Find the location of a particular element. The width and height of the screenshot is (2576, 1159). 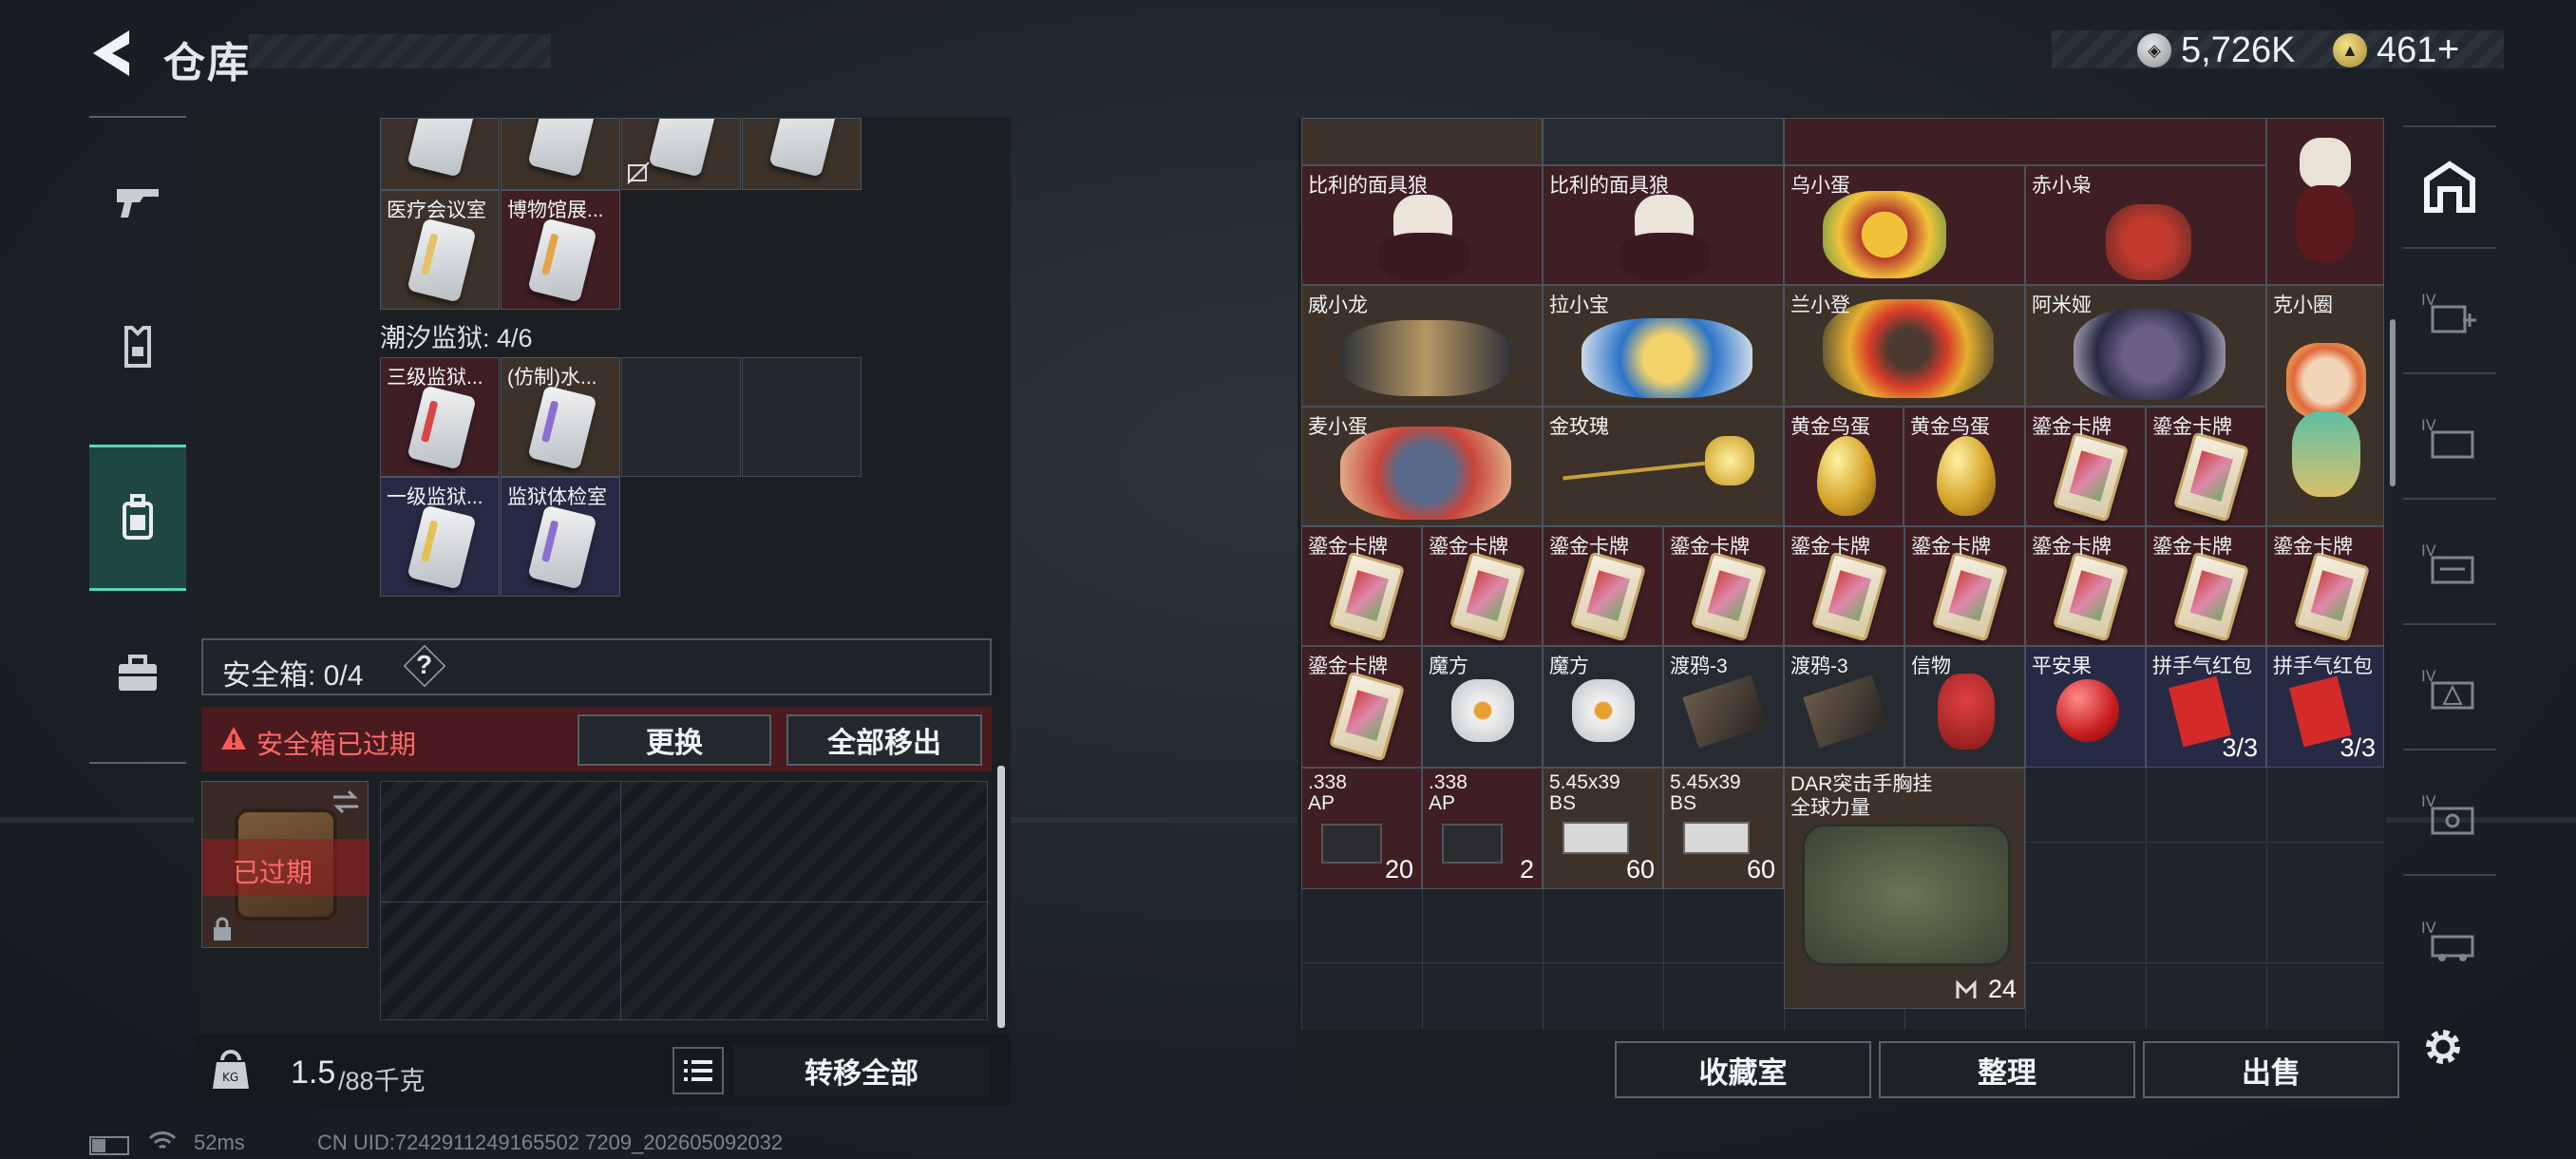

stash-item-ke-xiaoquan: 克小圈 is located at coordinates (2325, 405).